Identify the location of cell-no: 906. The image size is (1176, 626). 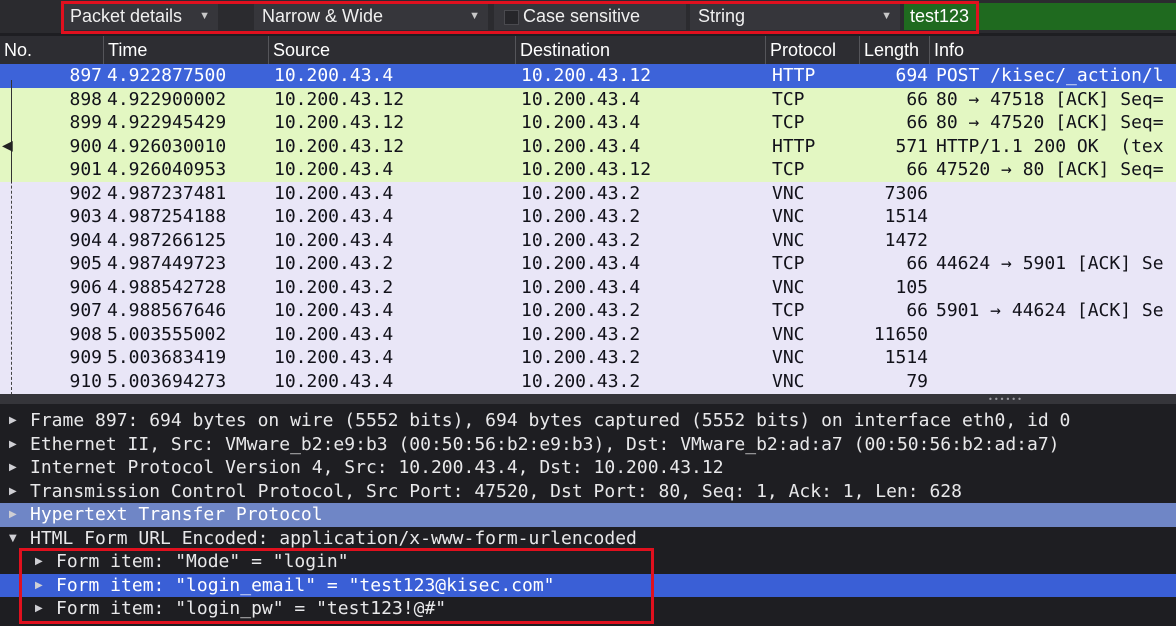
(85, 287).